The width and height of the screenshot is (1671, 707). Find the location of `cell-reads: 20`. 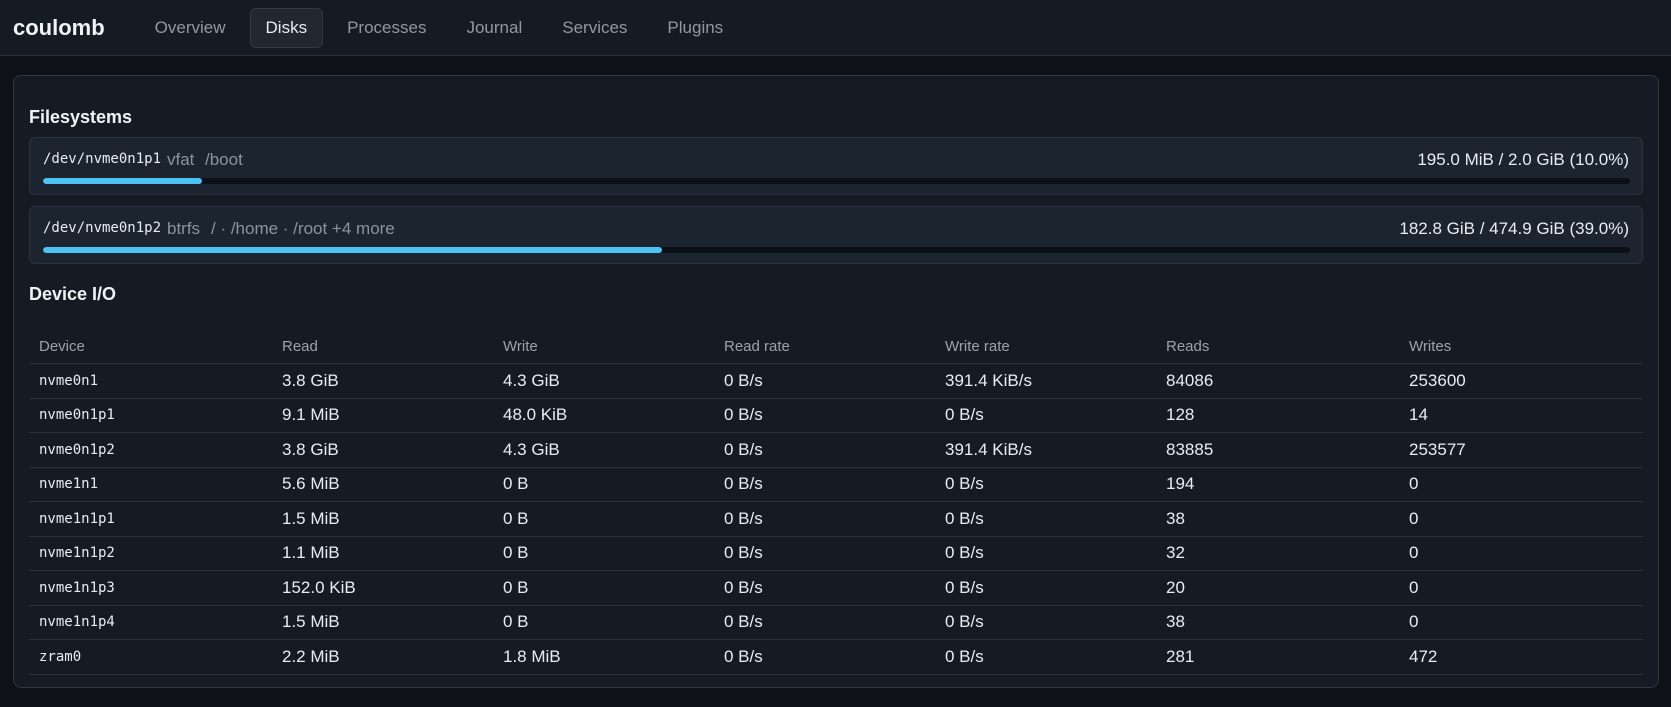

cell-reads: 20 is located at coordinates (1277, 588).